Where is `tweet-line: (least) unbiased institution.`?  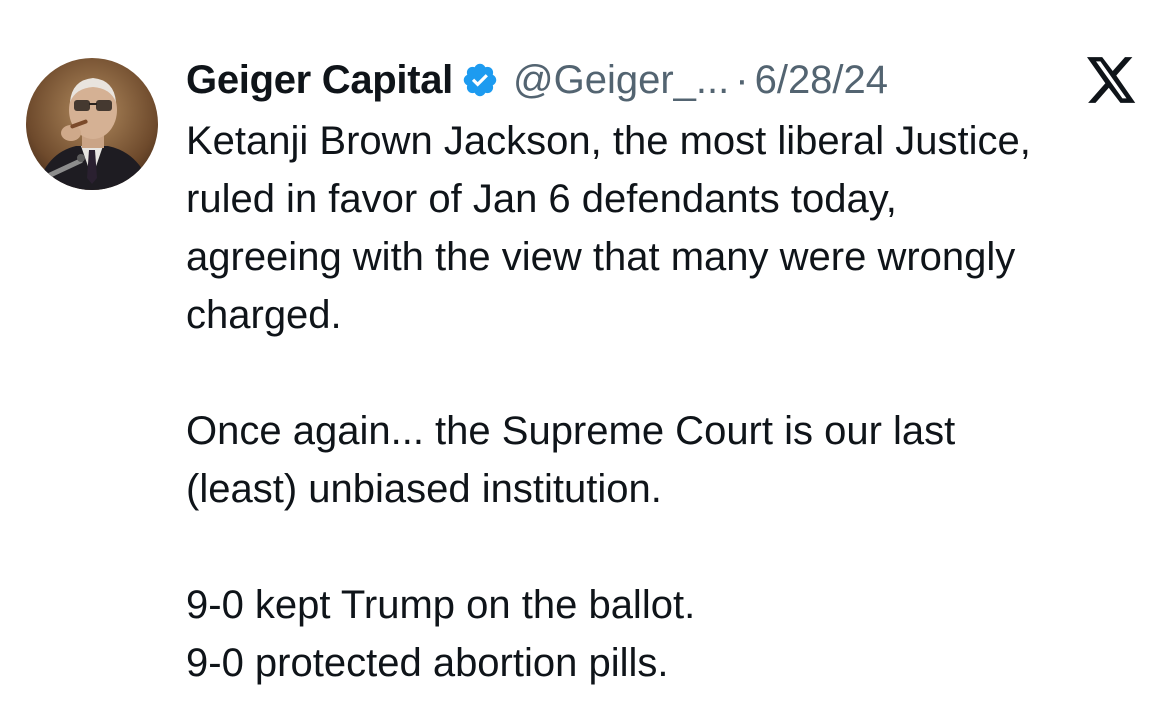
tweet-line: (least) unbiased institution. is located at coordinates (424, 489).